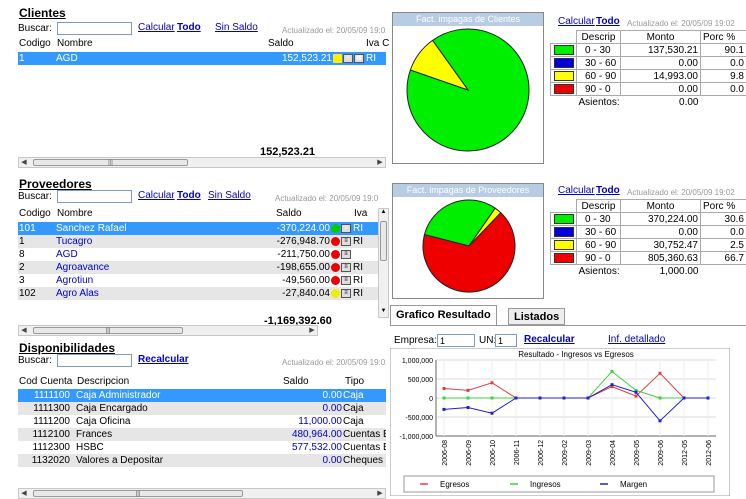 The height and width of the screenshot is (499, 746). I want to click on table-row: 1111100 Caja Administrador 0.00 Caja, so click(202, 395).